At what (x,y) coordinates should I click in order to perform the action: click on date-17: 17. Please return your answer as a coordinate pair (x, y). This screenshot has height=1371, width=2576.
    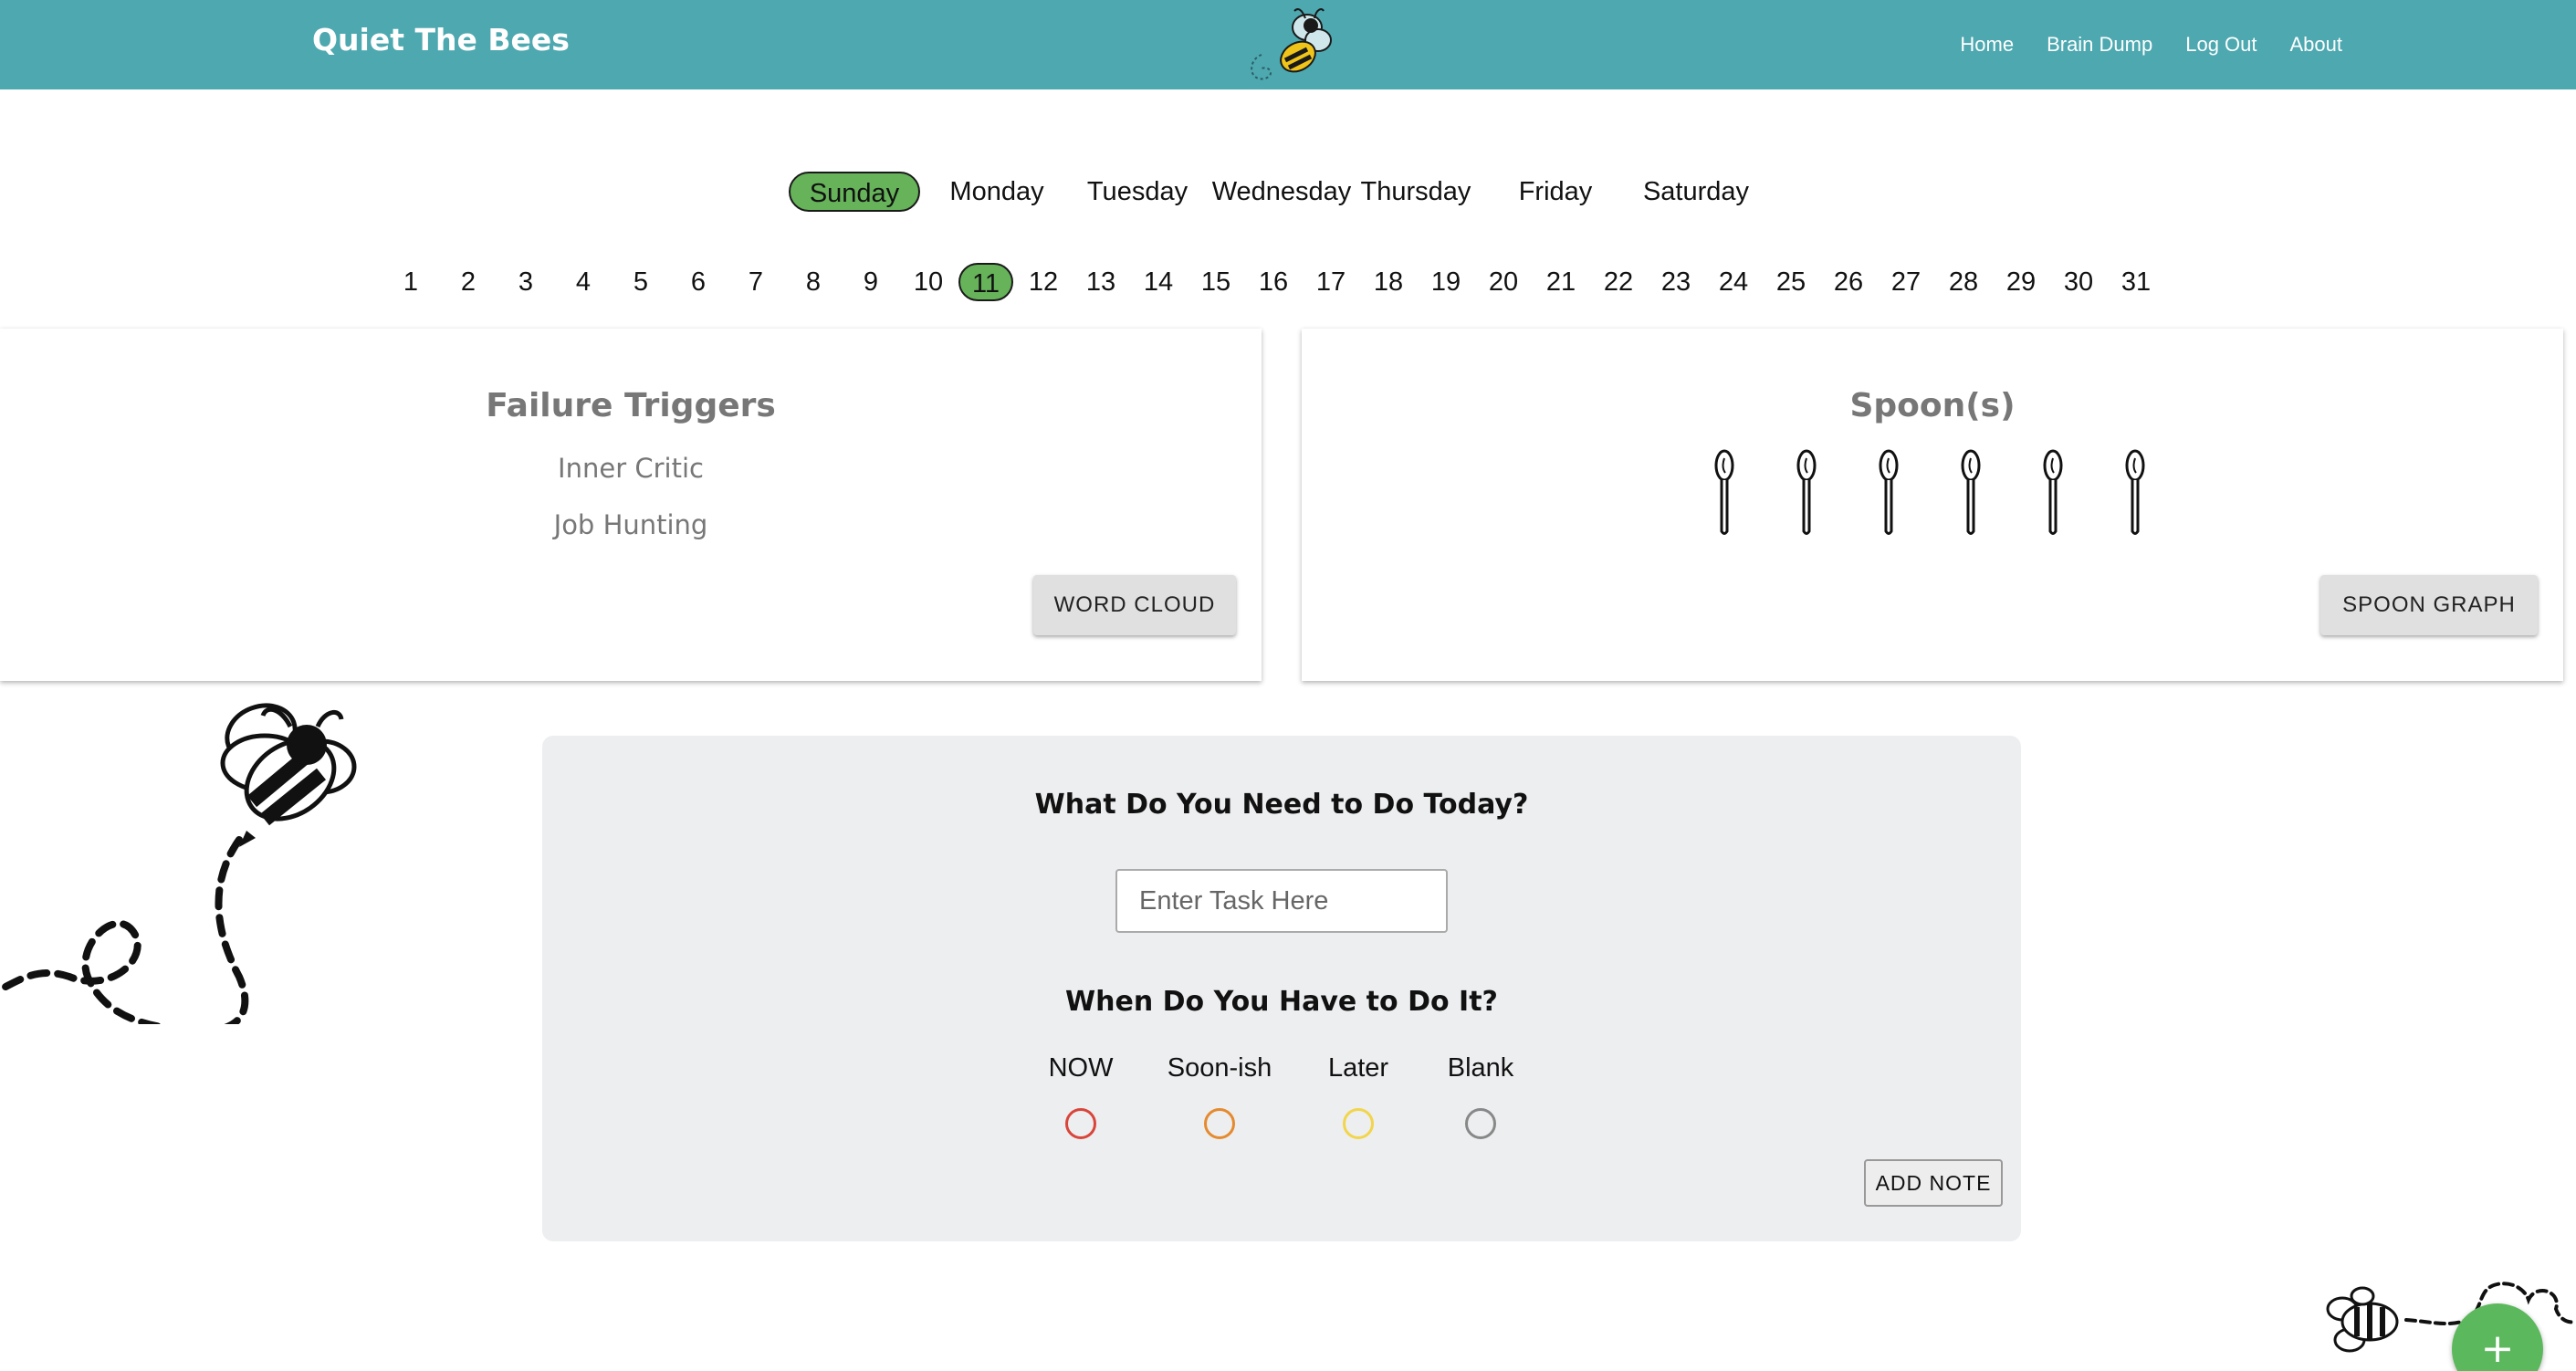
    Looking at the image, I should click on (1331, 282).